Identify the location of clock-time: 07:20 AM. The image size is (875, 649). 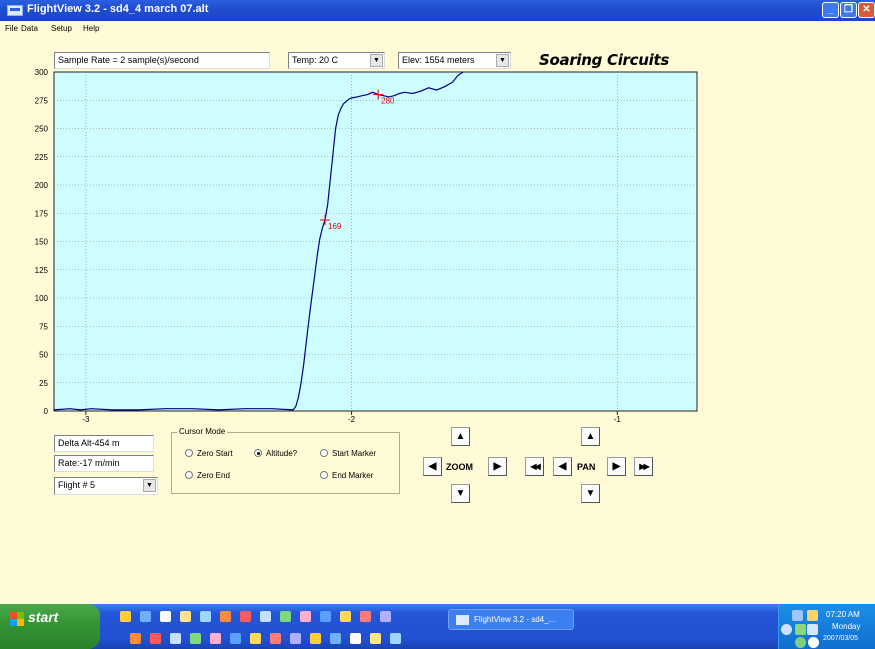
(843, 614).